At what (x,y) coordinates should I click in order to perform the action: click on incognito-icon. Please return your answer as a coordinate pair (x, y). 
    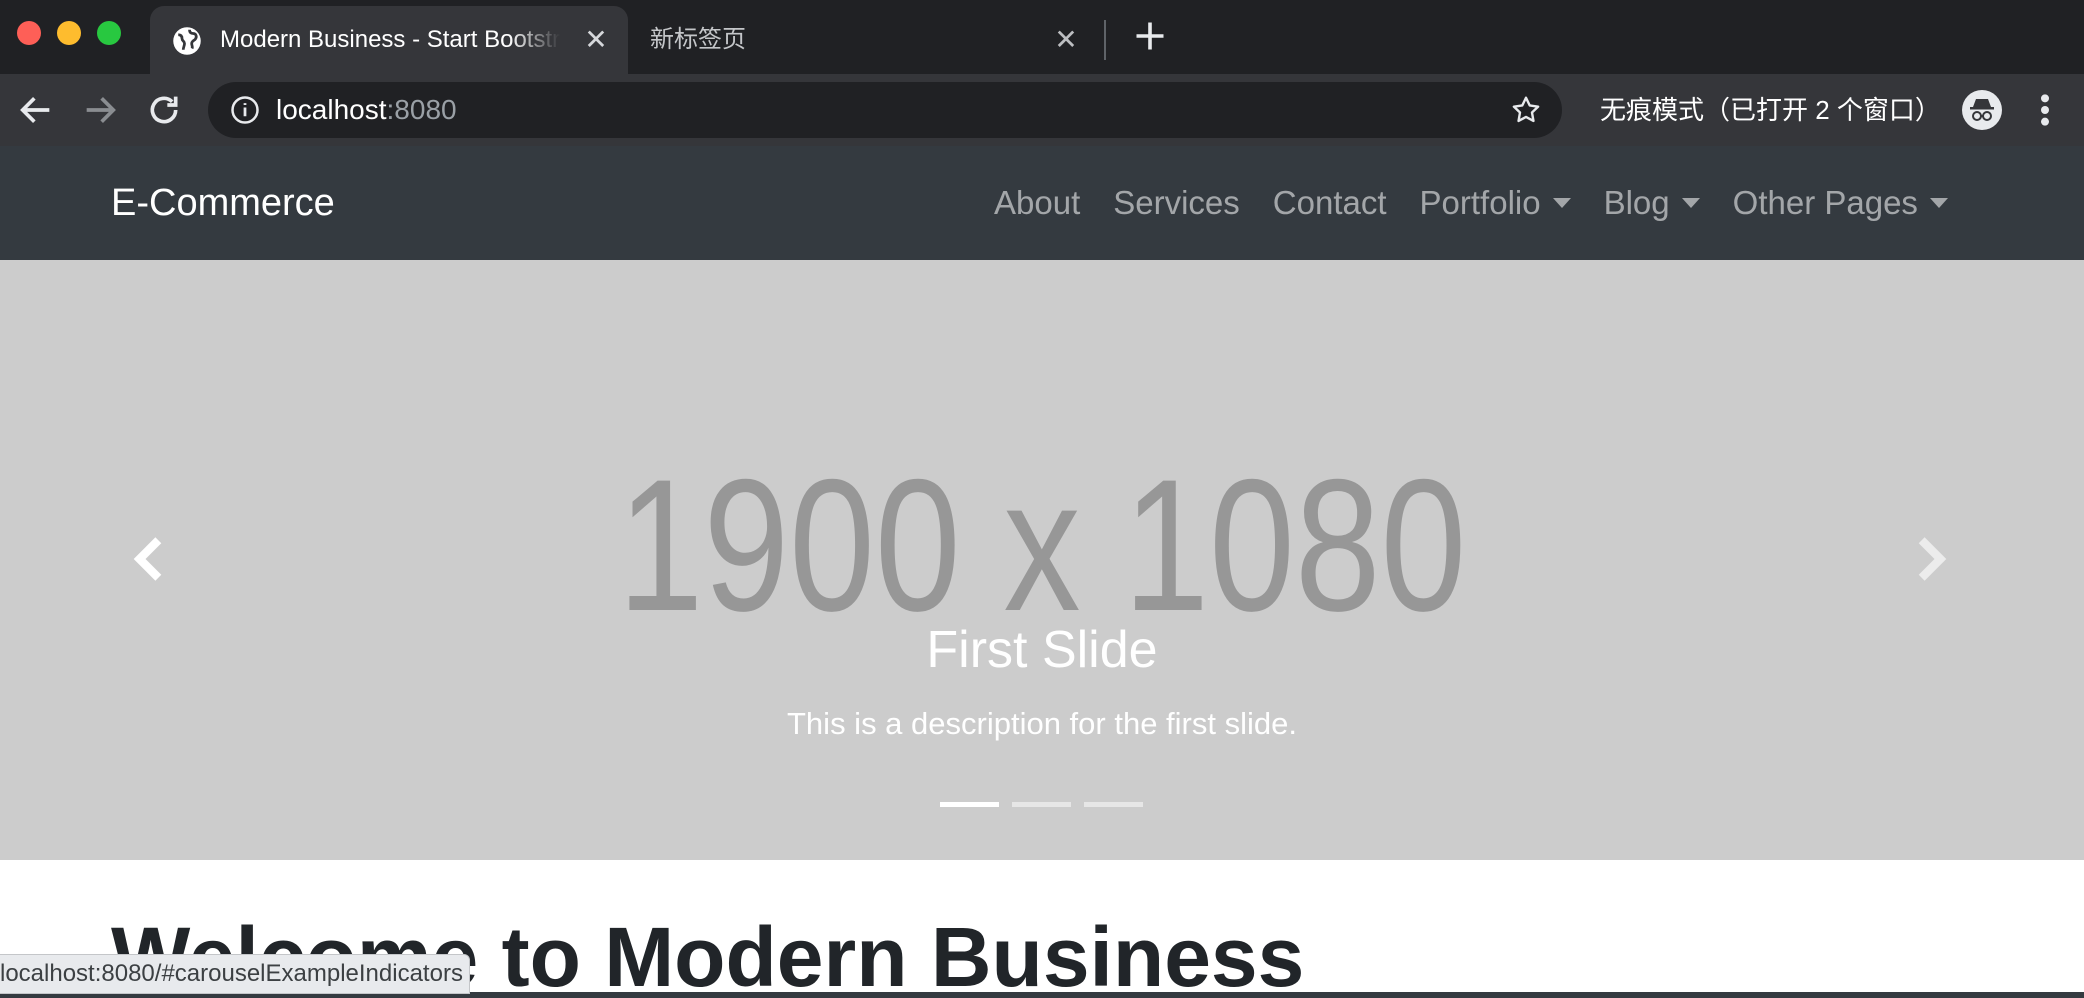
    Looking at the image, I should click on (1982, 110).